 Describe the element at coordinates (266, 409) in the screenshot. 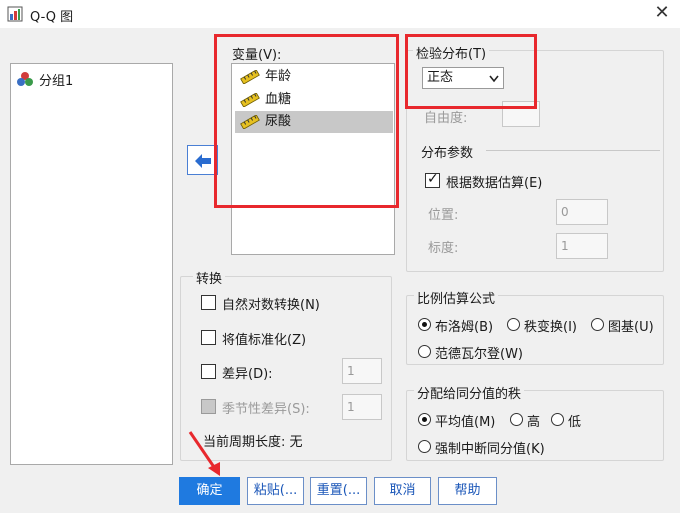

I see `seasonal-difference-label: 季节性差异(S):` at that location.